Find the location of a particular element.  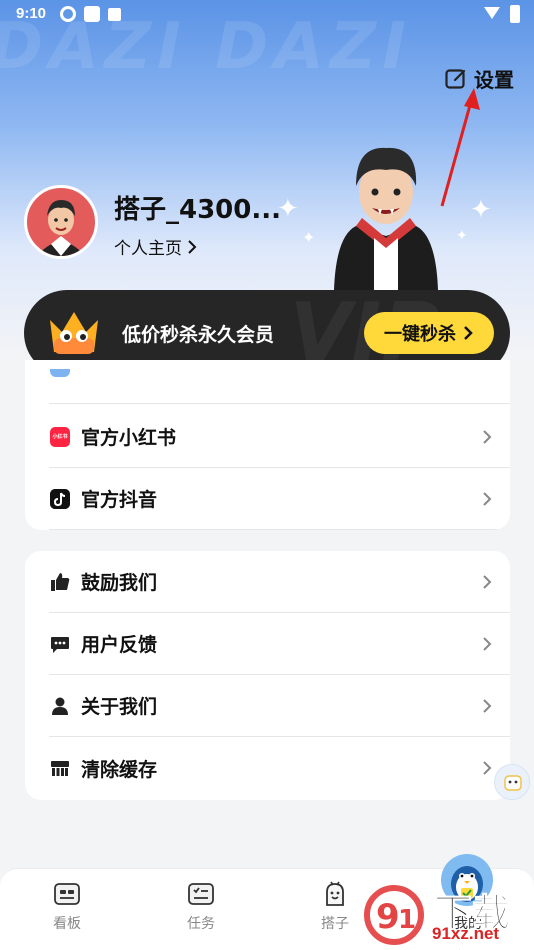

buddy-icon is located at coordinates (335, 893).